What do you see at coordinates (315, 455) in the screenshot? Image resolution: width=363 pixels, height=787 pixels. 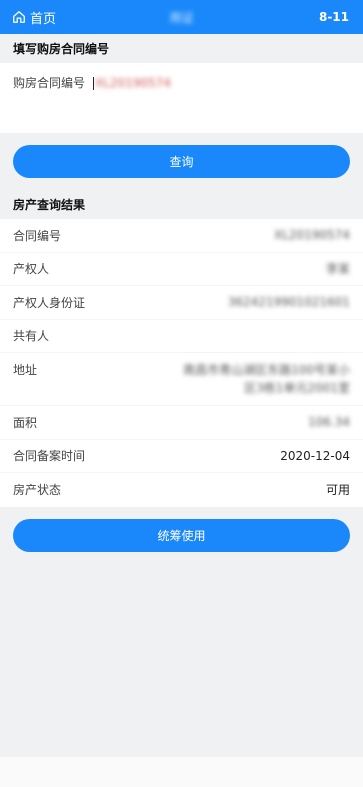 I see `row-value: 2020-12-04` at bounding box center [315, 455].